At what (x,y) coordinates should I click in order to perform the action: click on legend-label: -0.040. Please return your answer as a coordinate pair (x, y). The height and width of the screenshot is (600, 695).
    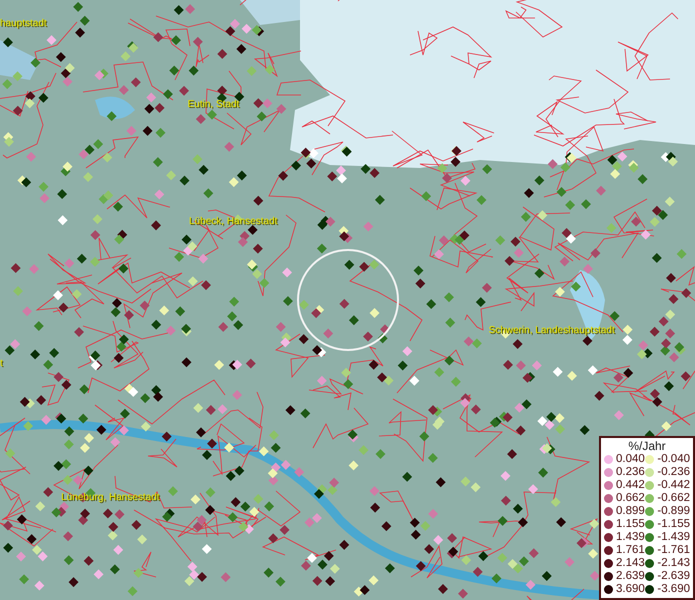
    Looking at the image, I should click on (673, 459).